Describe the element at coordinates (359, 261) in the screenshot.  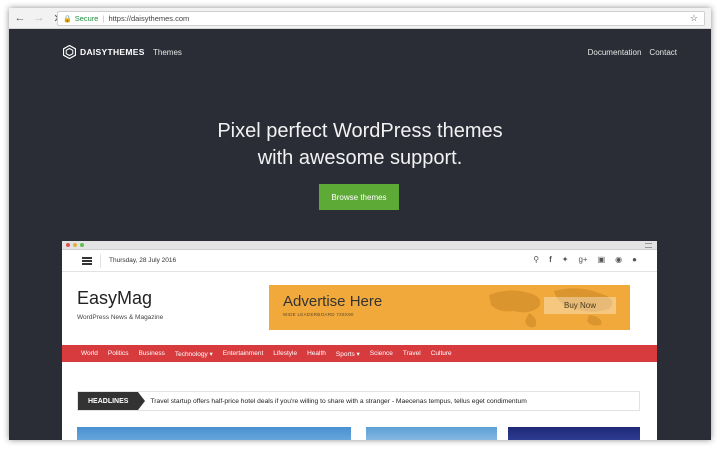
I see `preview-topbar: Thursday, 28 July 2016 ⚲ f ✦ g+ ▣ ◉ ●` at that location.